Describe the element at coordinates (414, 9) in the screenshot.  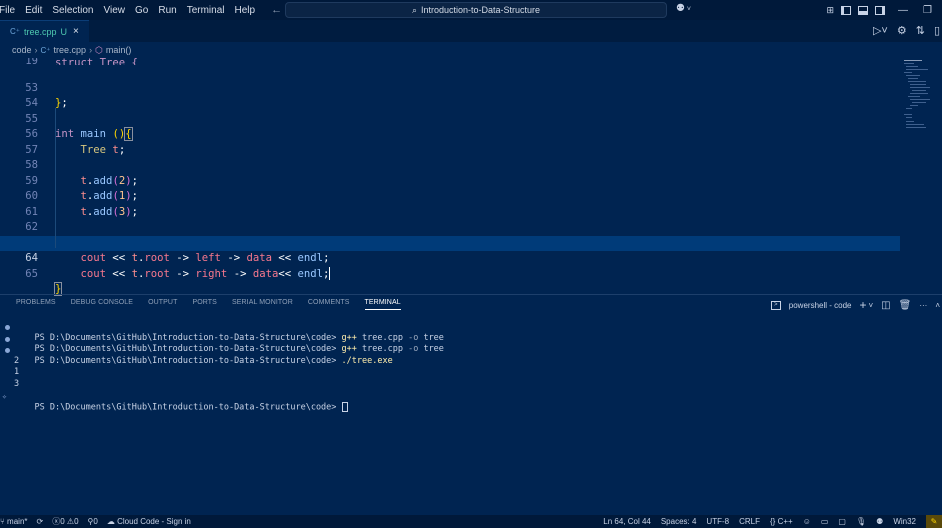
I see `search-icon: ⌕` at that location.